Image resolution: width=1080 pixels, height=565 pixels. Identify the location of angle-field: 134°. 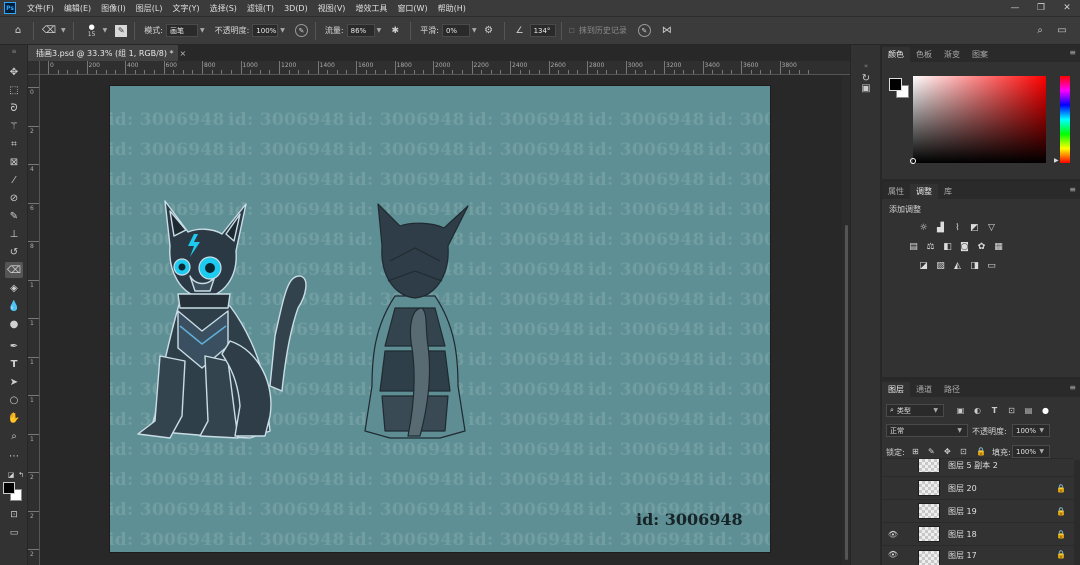
(542, 30).